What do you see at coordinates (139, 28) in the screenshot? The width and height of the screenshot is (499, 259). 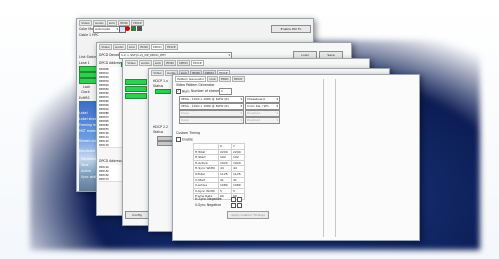 I see `stop-icon` at bounding box center [139, 28].